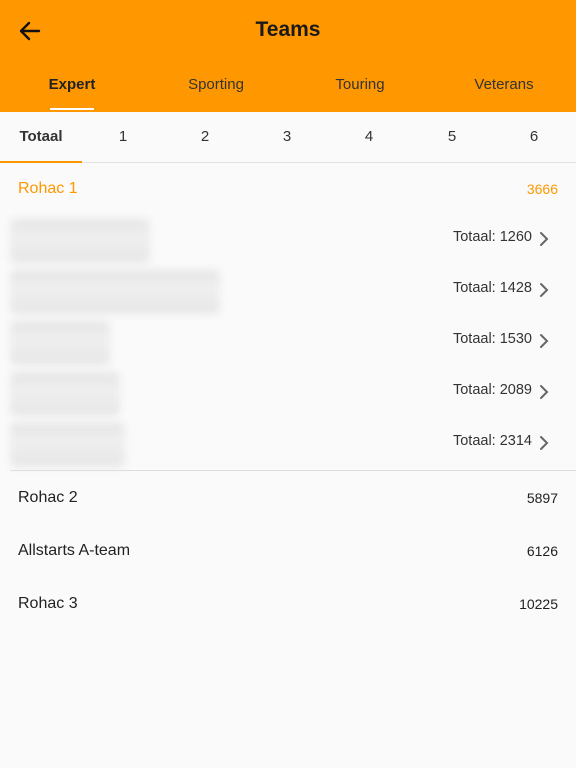 This screenshot has height=768, width=576. I want to click on tab-round-2: 2, so click(205, 137).